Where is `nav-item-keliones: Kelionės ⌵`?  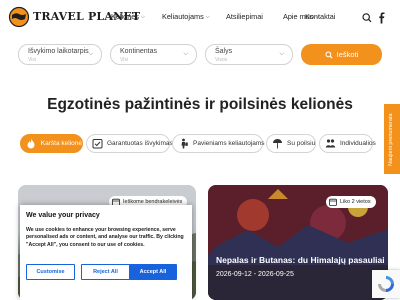
nav-item-keliones: Kelionės ⌵ is located at coordinates (128, 16).